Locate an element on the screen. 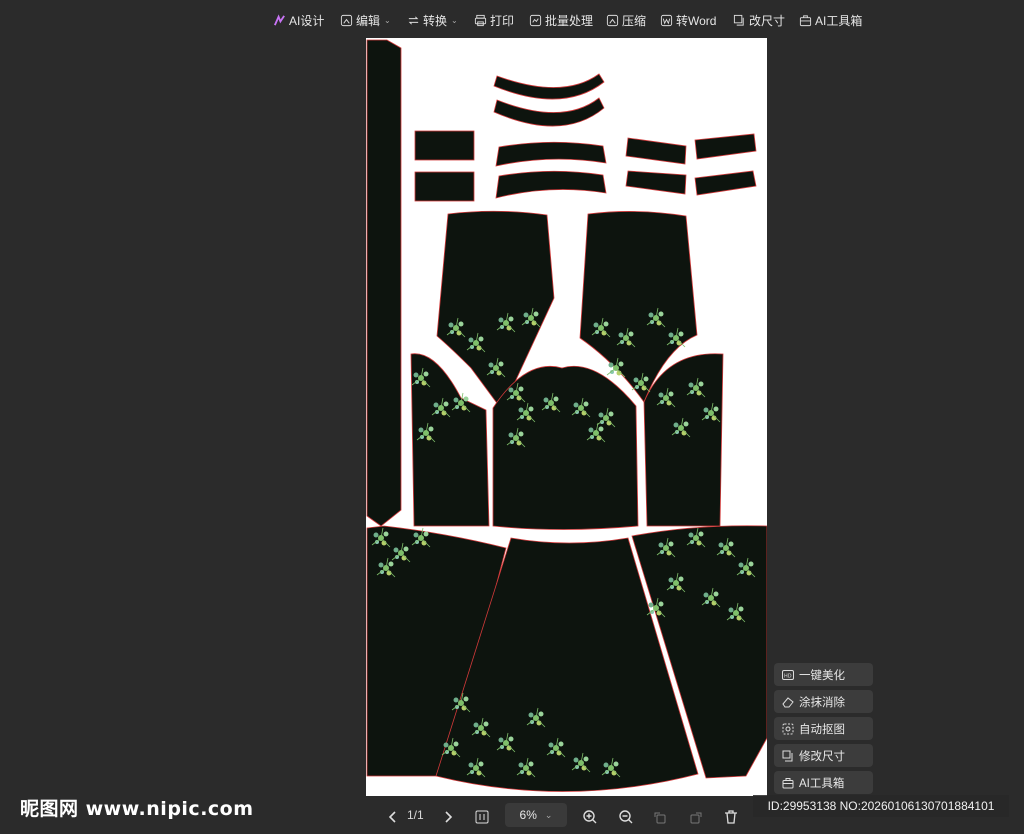 This screenshot has height=834, width=1024. fit-page-button is located at coordinates (482, 817).